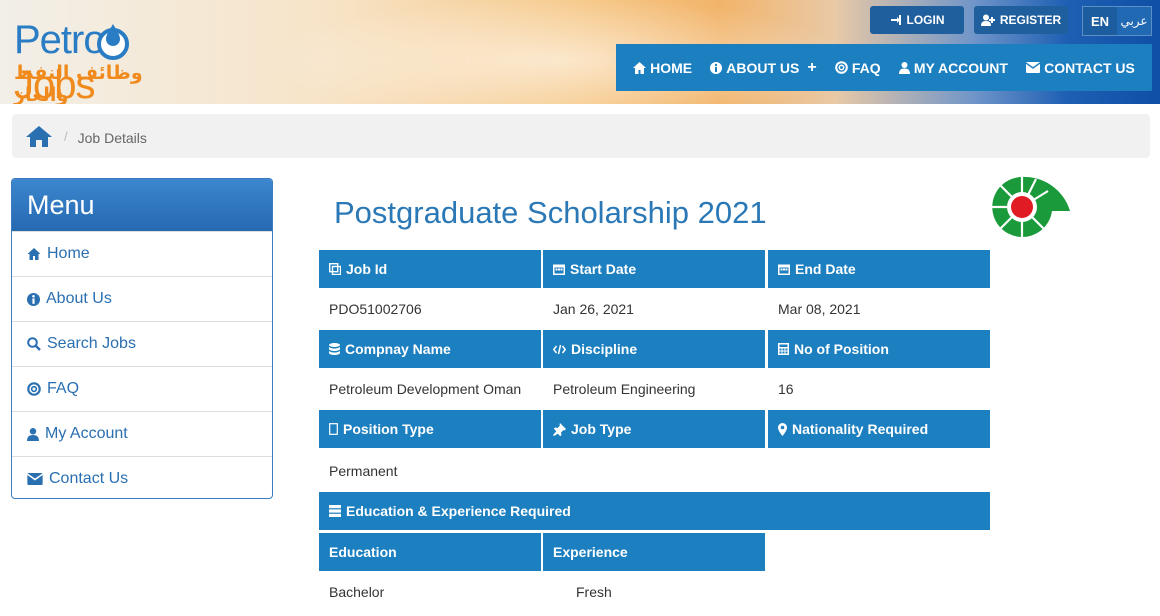  Describe the element at coordinates (357, 592) in the screenshot. I see `education-value: Bachelor` at that location.